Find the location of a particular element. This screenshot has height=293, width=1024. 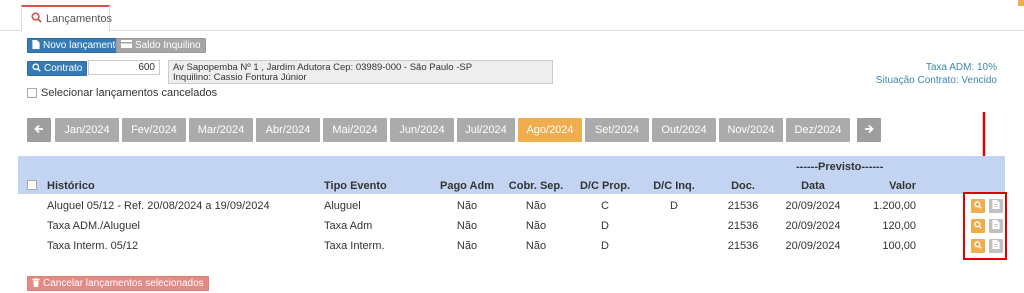

col-historico: Histórico is located at coordinates (71, 186).